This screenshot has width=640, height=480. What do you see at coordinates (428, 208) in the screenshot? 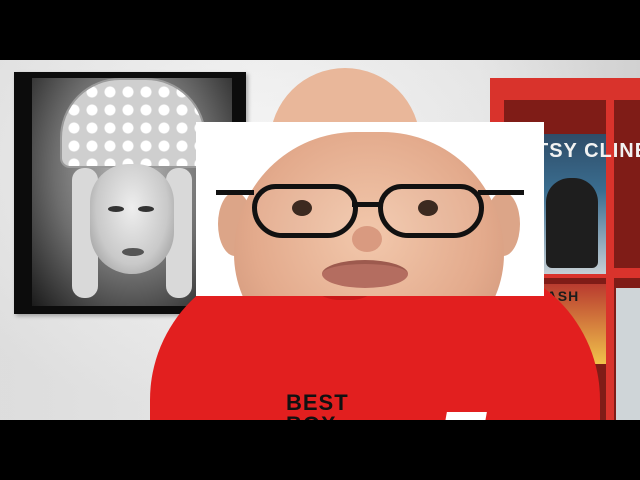
I see `eye-right` at bounding box center [428, 208].